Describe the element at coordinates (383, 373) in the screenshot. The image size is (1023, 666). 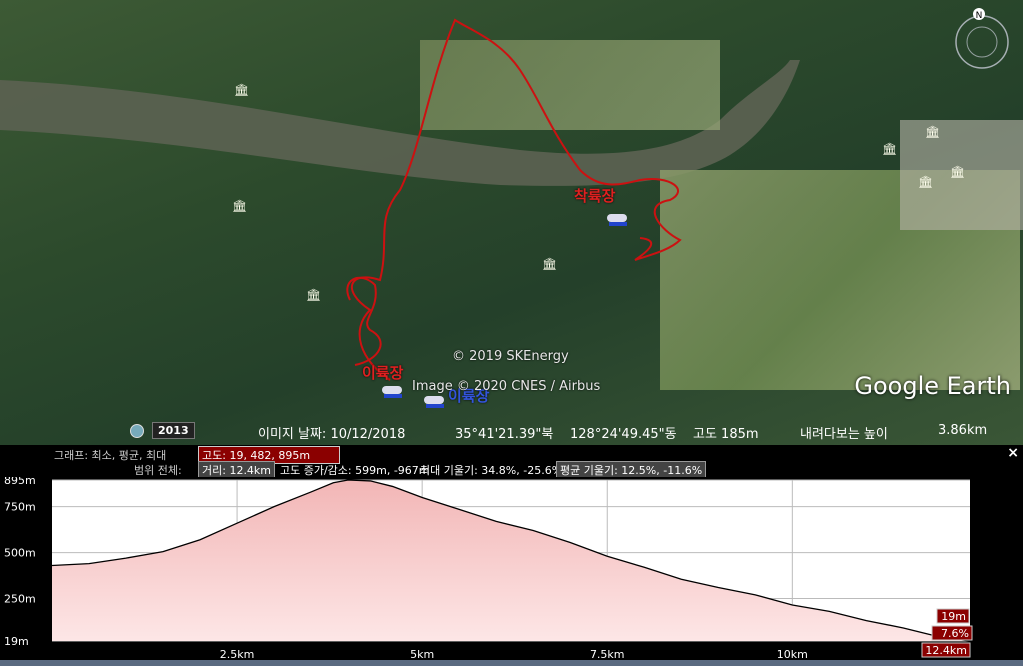
I see `takeoff-site-label: 이륙장` at that location.